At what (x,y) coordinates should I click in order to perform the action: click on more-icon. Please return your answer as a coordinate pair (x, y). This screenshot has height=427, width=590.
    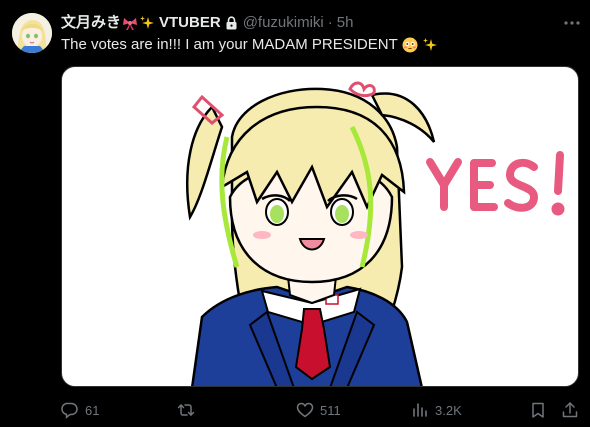
    Looking at the image, I should click on (572, 23).